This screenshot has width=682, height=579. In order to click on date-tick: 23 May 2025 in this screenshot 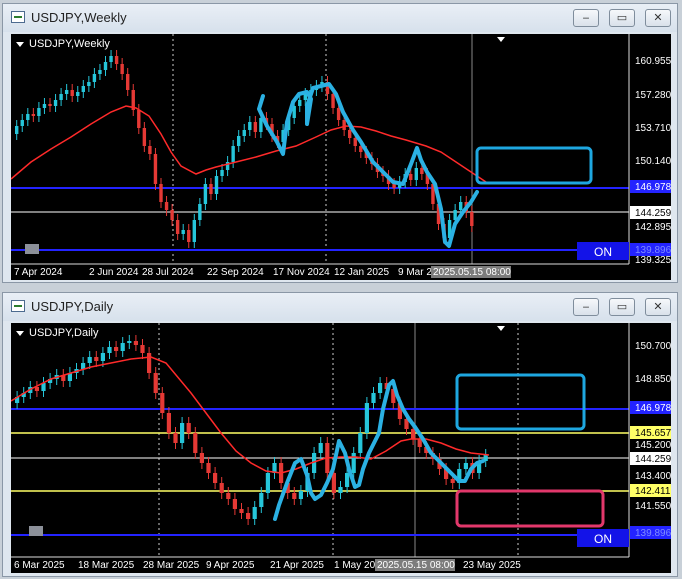, I will do `click(492, 565)`.